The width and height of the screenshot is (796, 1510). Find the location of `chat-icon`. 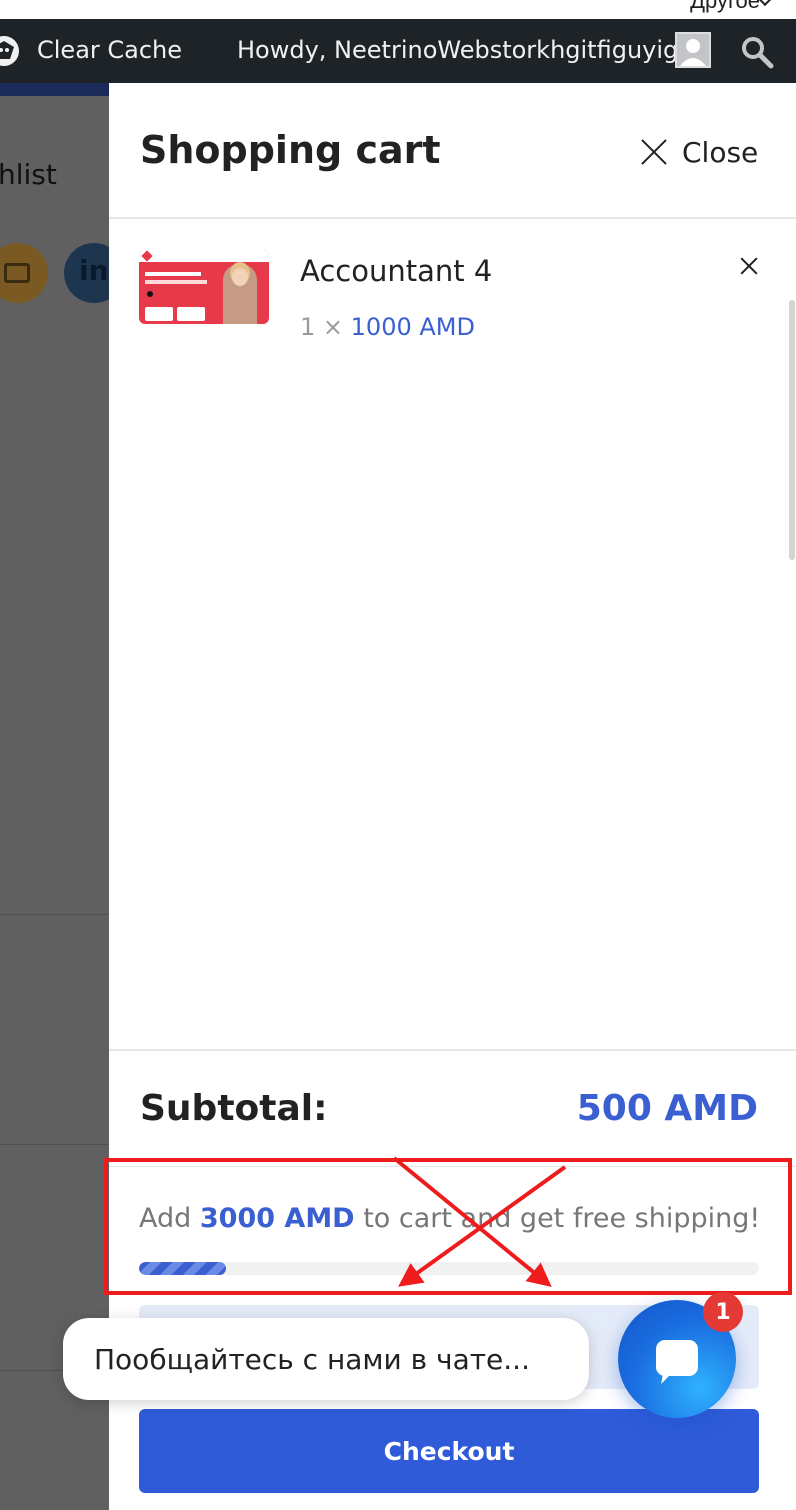

chat-icon is located at coordinates (677, 1358).